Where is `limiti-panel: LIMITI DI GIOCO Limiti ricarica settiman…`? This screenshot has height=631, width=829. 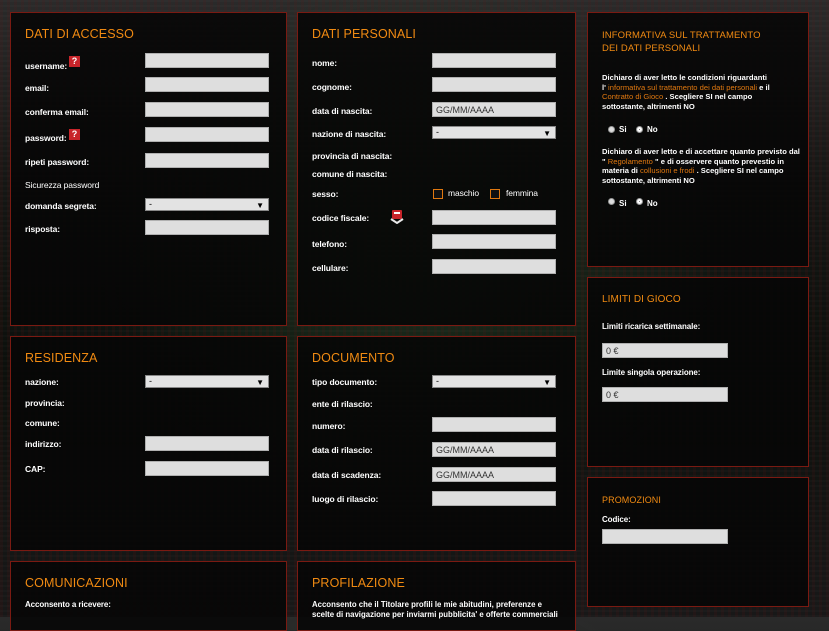 limiti-panel: LIMITI DI GIOCO Limiti ricarica settiman… is located at coordinates (698, 372).